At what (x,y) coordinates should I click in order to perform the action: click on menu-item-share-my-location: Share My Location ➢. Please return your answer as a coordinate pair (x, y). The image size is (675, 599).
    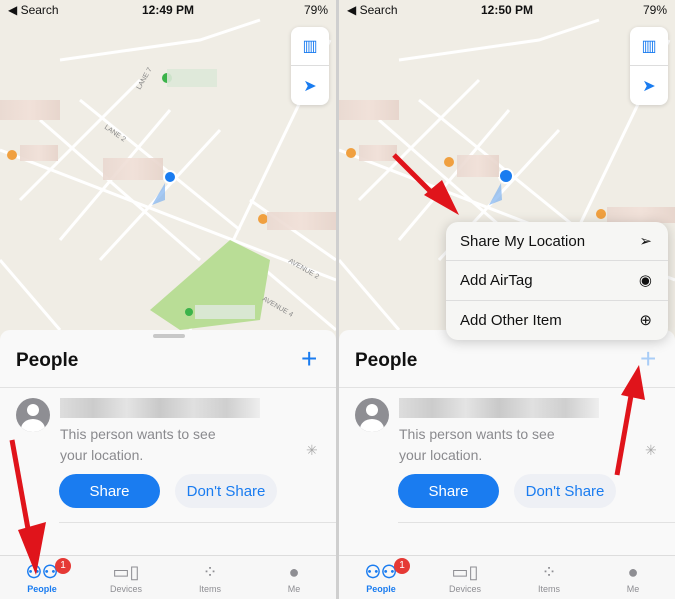
    Looking at the image, I should click on (557, 242).